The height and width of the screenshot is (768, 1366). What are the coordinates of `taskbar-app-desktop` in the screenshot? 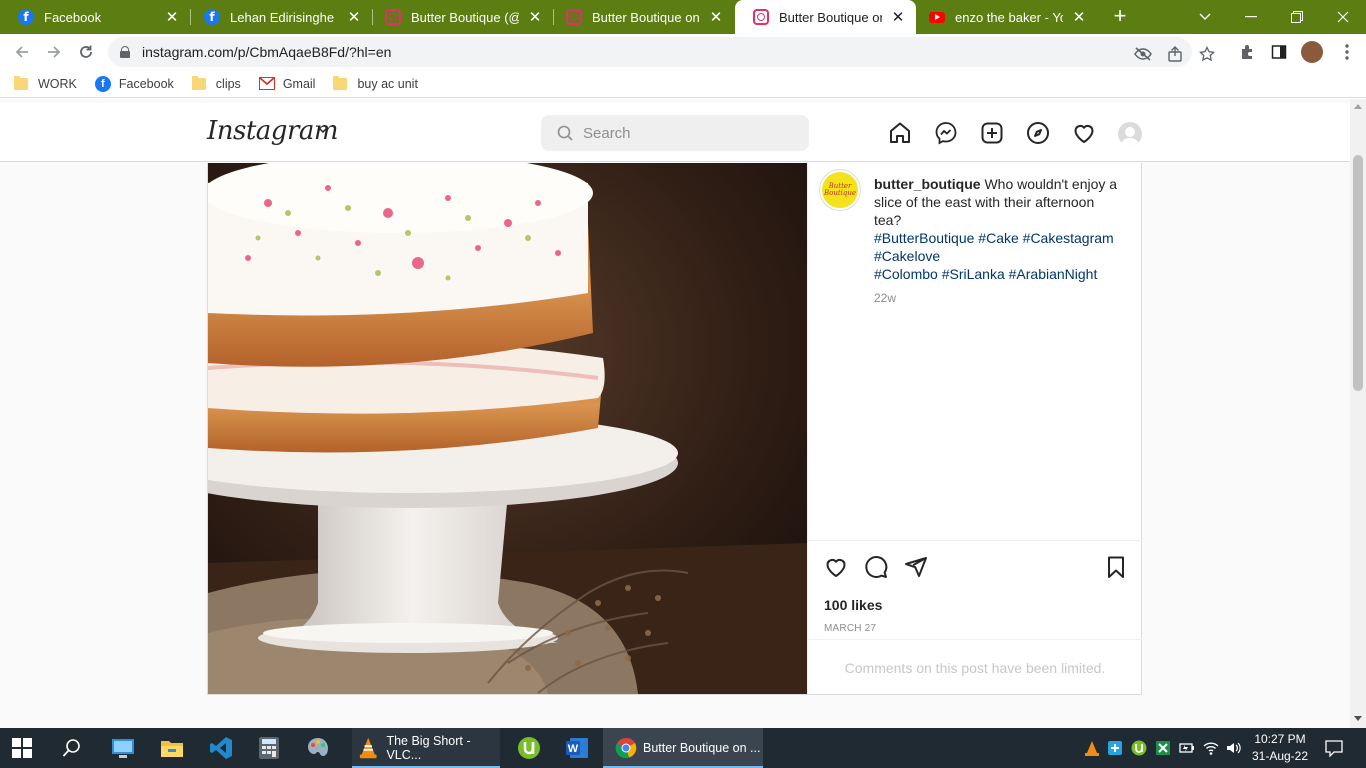 It's located at (123, 748).